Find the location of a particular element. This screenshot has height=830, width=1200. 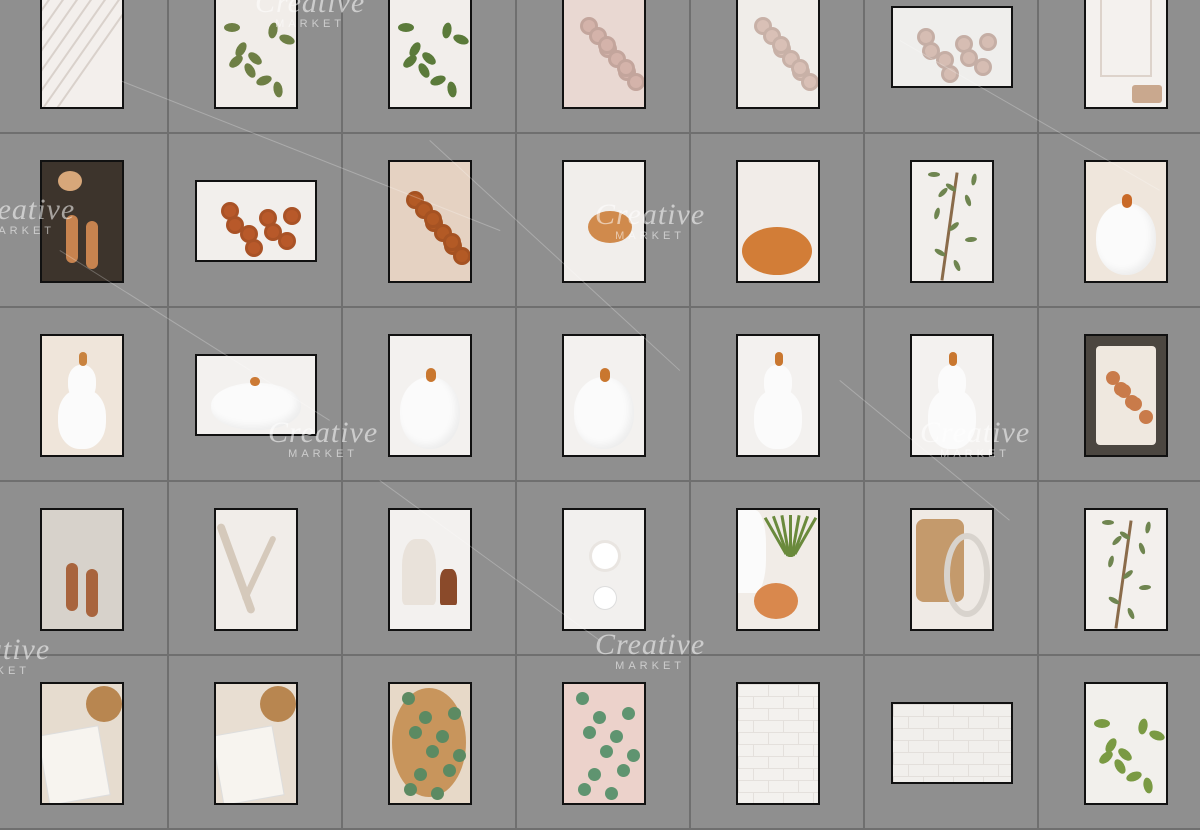

white-brick-landscape-photo is located at coordinates (952, 743).